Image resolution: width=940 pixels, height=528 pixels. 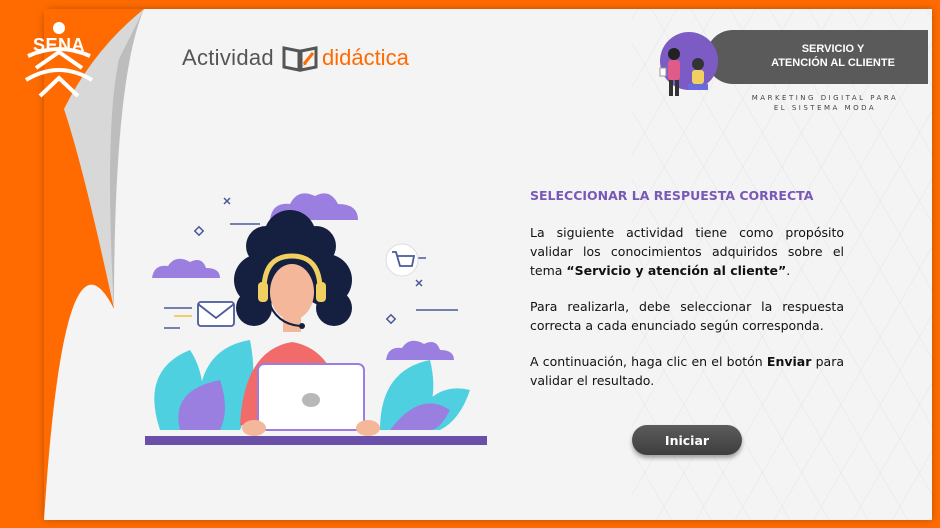 What do you see at coordinates (825, 98) in the screenshot?
I see `badge-subtitle-line1: MARKETING DIGITAL PARA` at bounding box center [825, 98].